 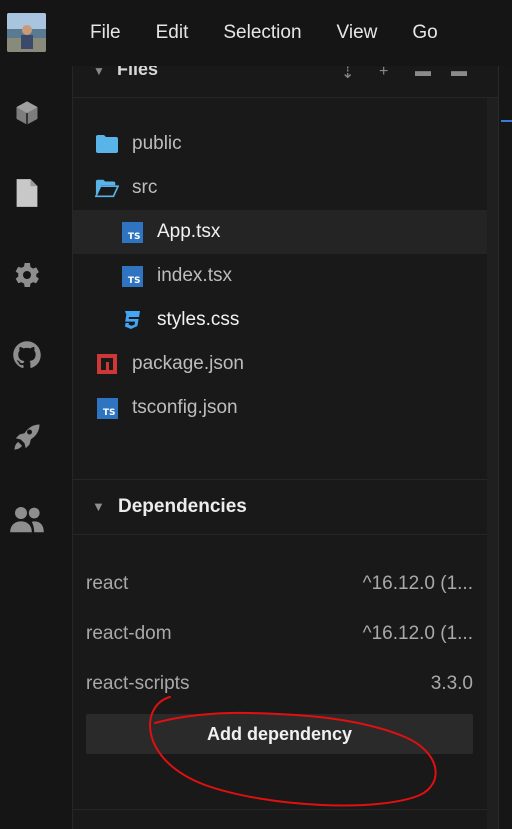 I want to click on editor-edge, so click(x=505, y=447).